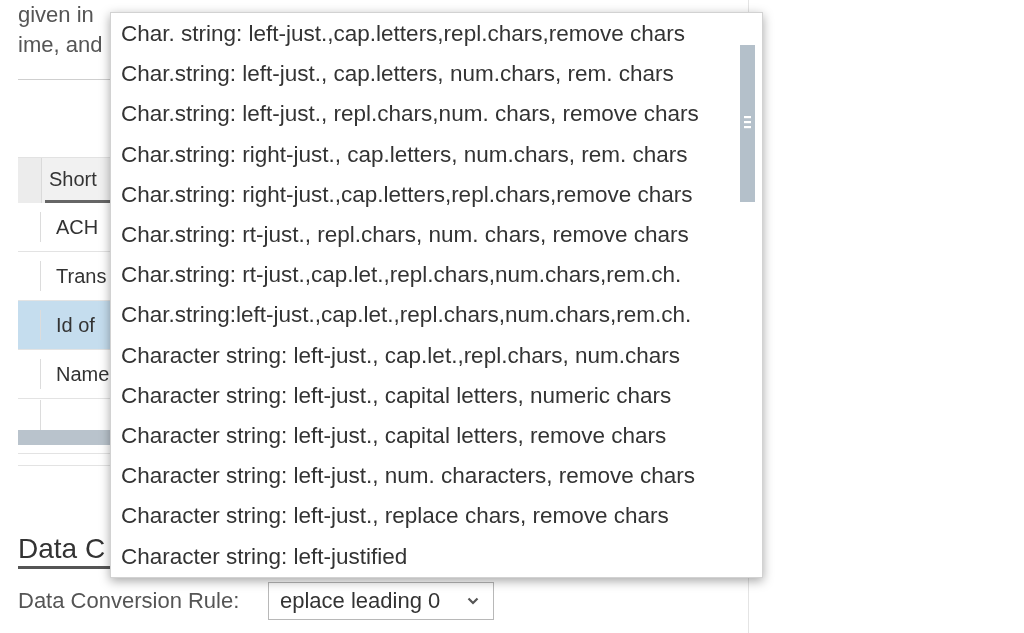 Image resolution: width=1024 pixels, height=633 pixels. Describe the element at coordinates (83, 374) in the screenshot. I see `table-cell: Name` at that location.